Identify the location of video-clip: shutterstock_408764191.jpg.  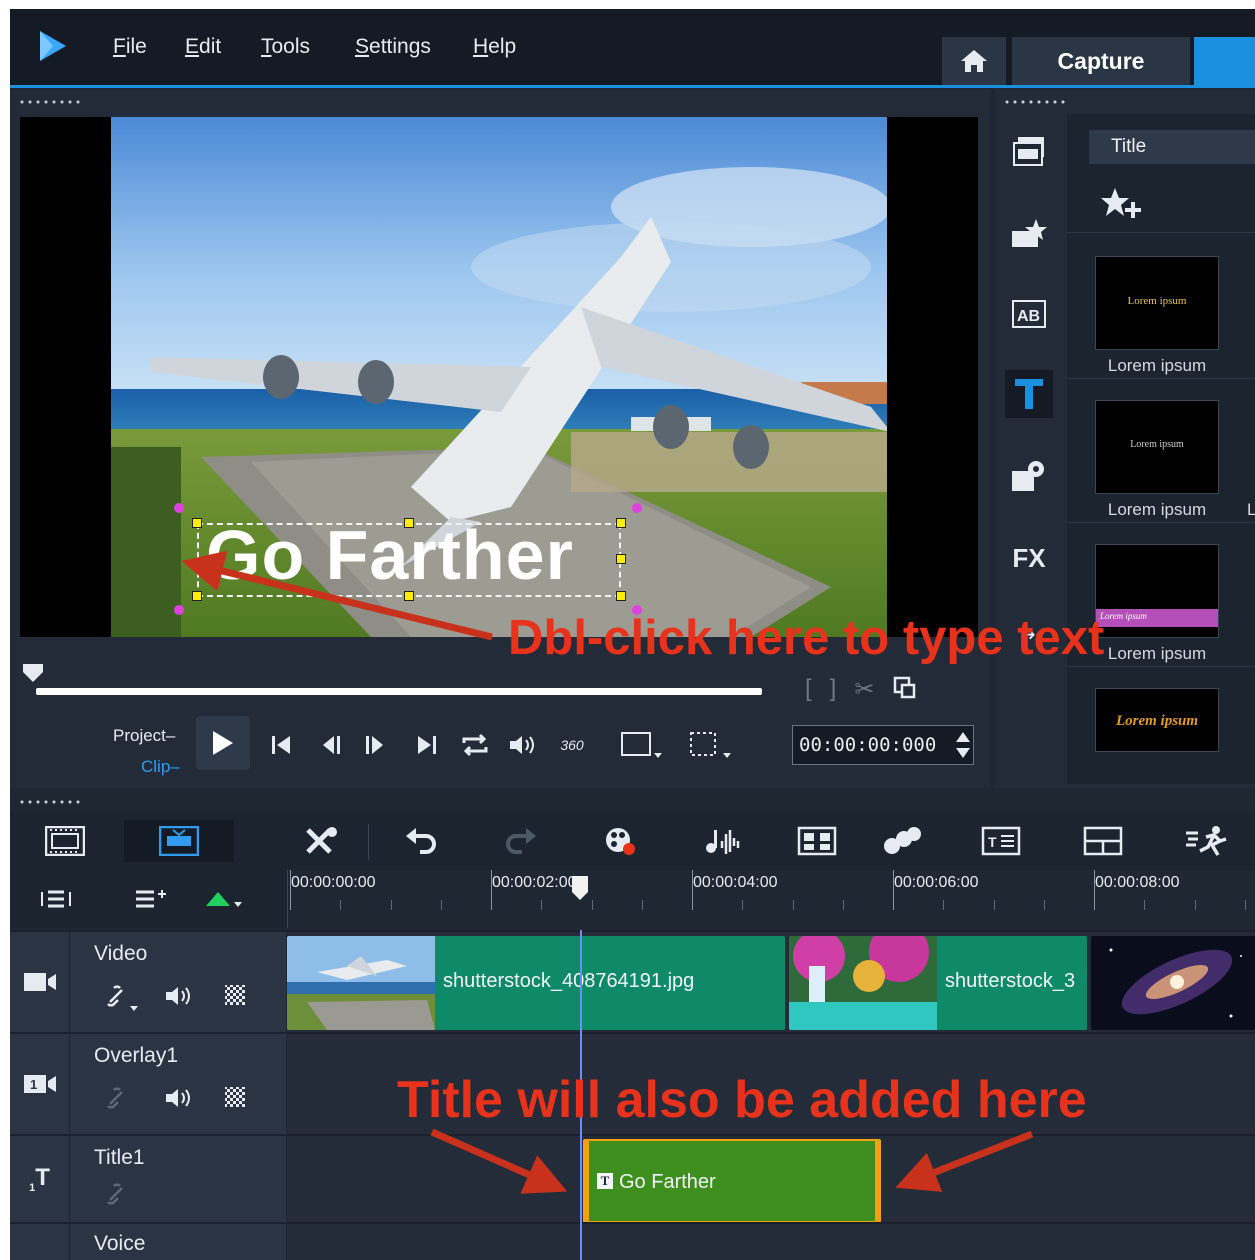
(536, 983).